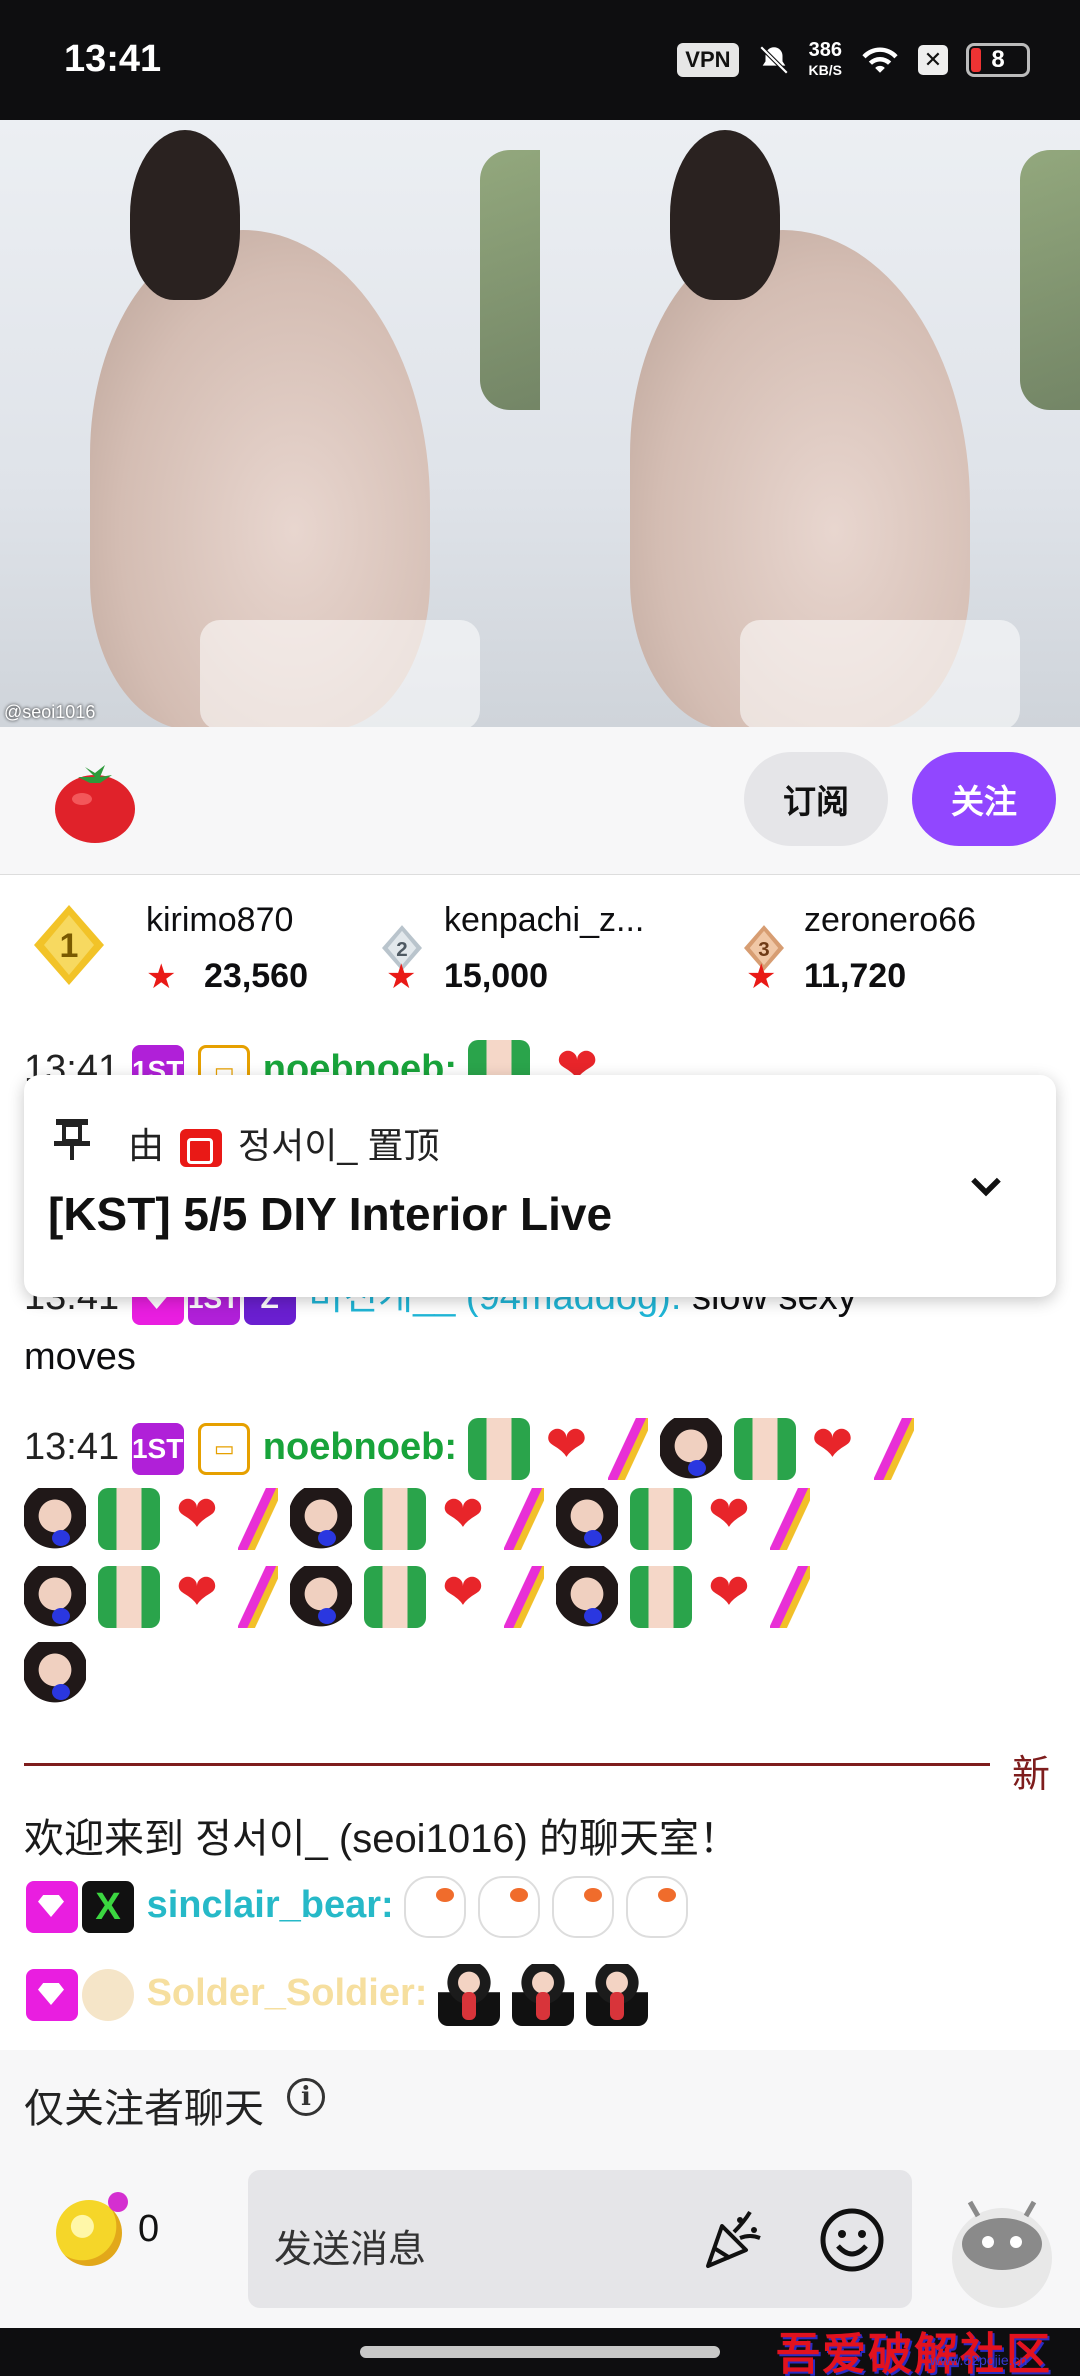 The height and width of the screenshot is (2376, 1080). I want to click on chat-message: X sinclair_bear:, so click(362, 1906).